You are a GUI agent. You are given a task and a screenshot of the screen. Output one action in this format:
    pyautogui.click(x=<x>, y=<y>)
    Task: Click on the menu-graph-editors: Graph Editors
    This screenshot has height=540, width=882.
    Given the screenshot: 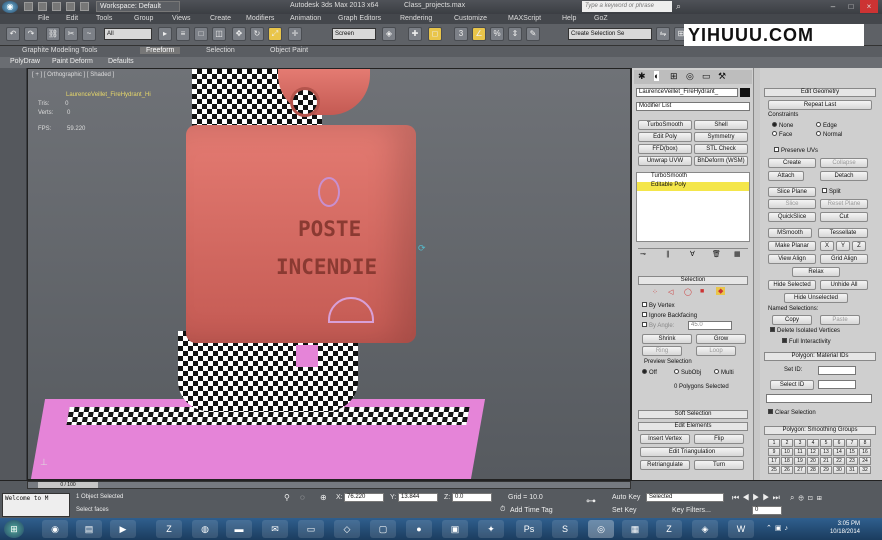 What is the action you would take?
    pyautogui.click(x=359, y=18)
    